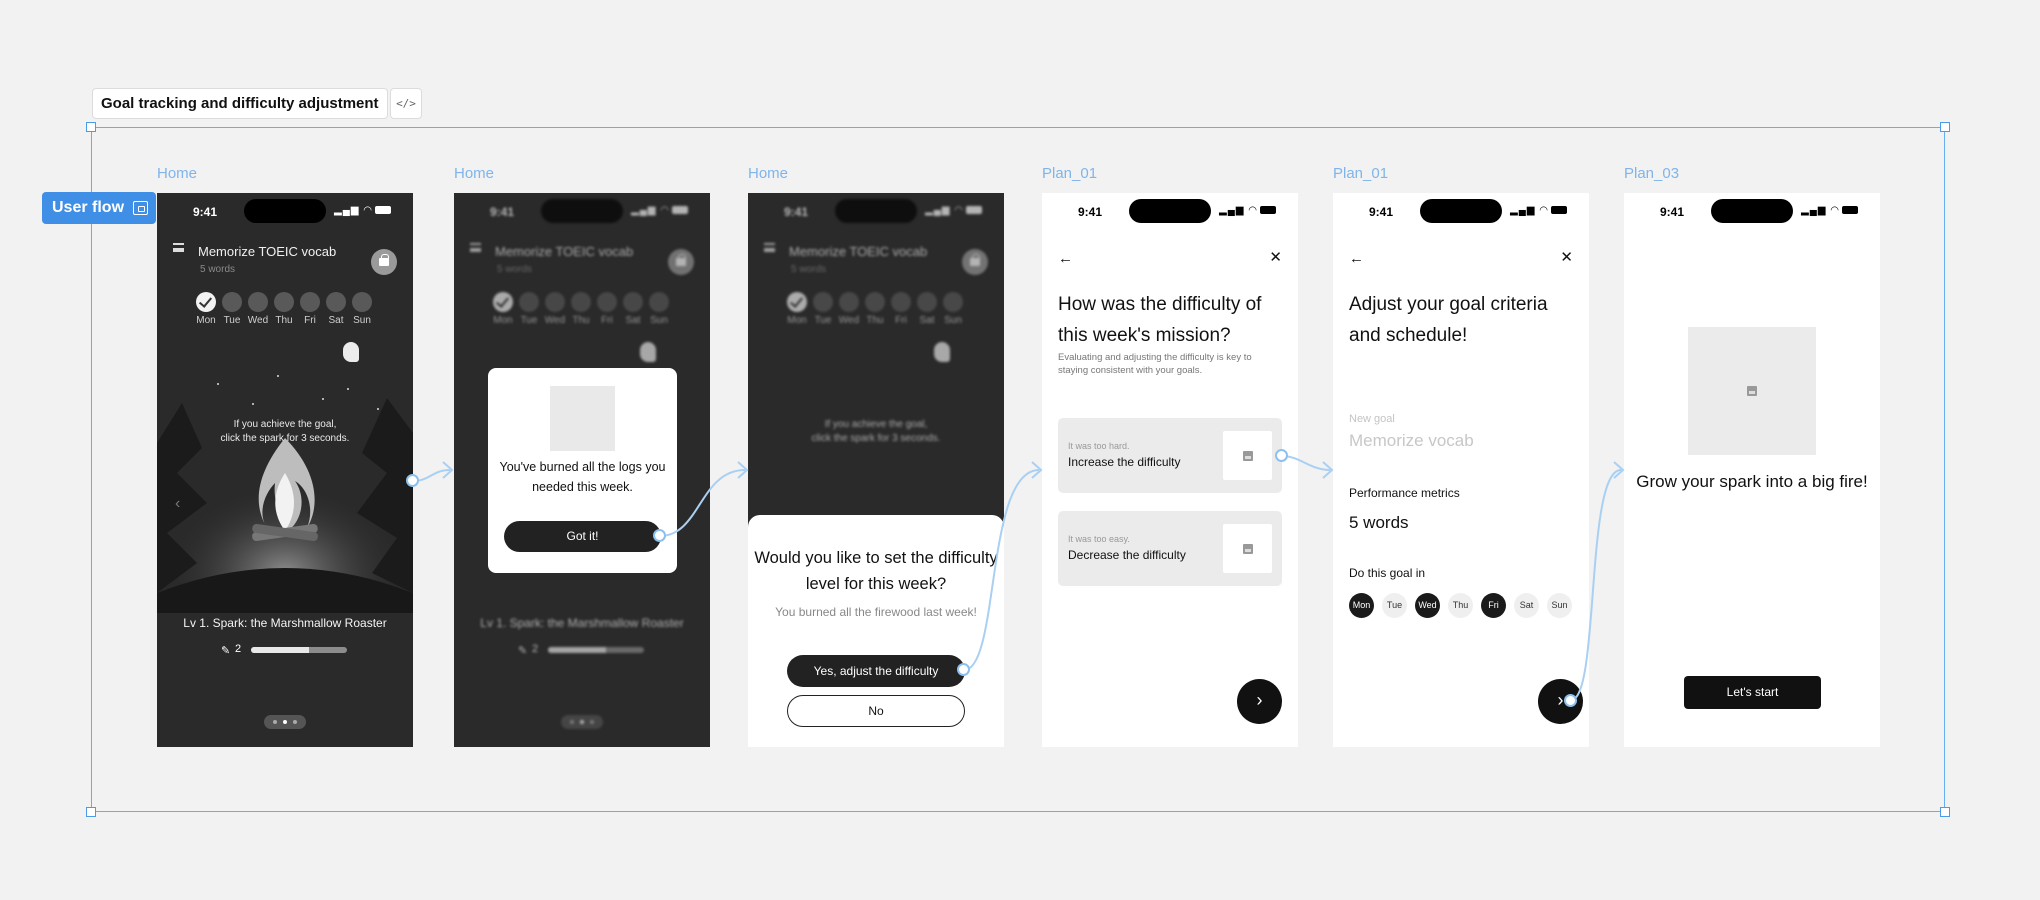 This screenshot has height=900, width=2040. I want to click on progress-bar, so click(299, 650).